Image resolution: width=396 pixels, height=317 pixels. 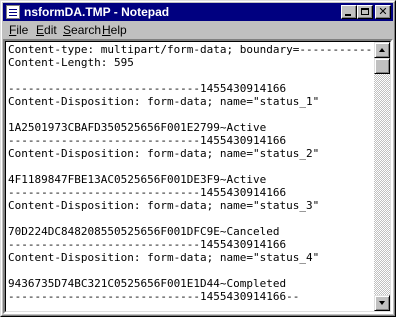 I want to click on close-icon: ✕, so click(x=383, y=11).